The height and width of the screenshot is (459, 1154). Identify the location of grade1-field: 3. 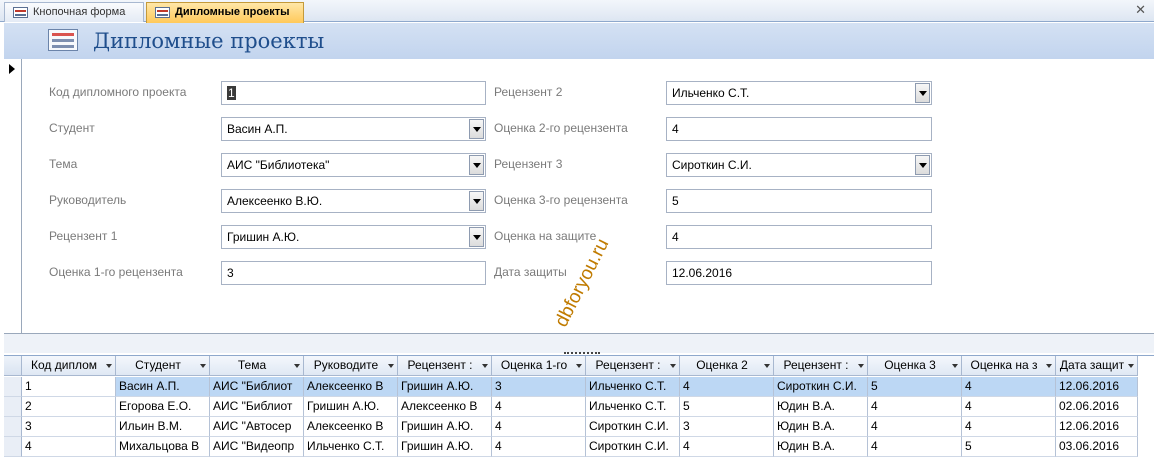
(353, 273).